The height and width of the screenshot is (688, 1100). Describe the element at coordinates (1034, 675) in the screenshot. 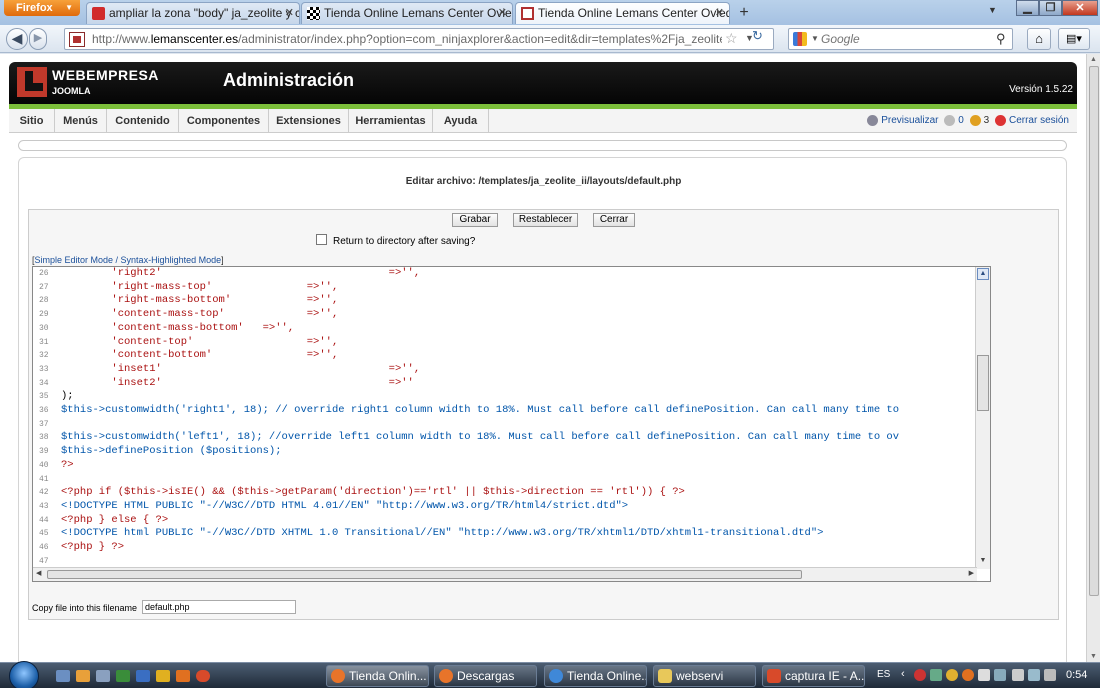

I see `battery-icon` at that location.